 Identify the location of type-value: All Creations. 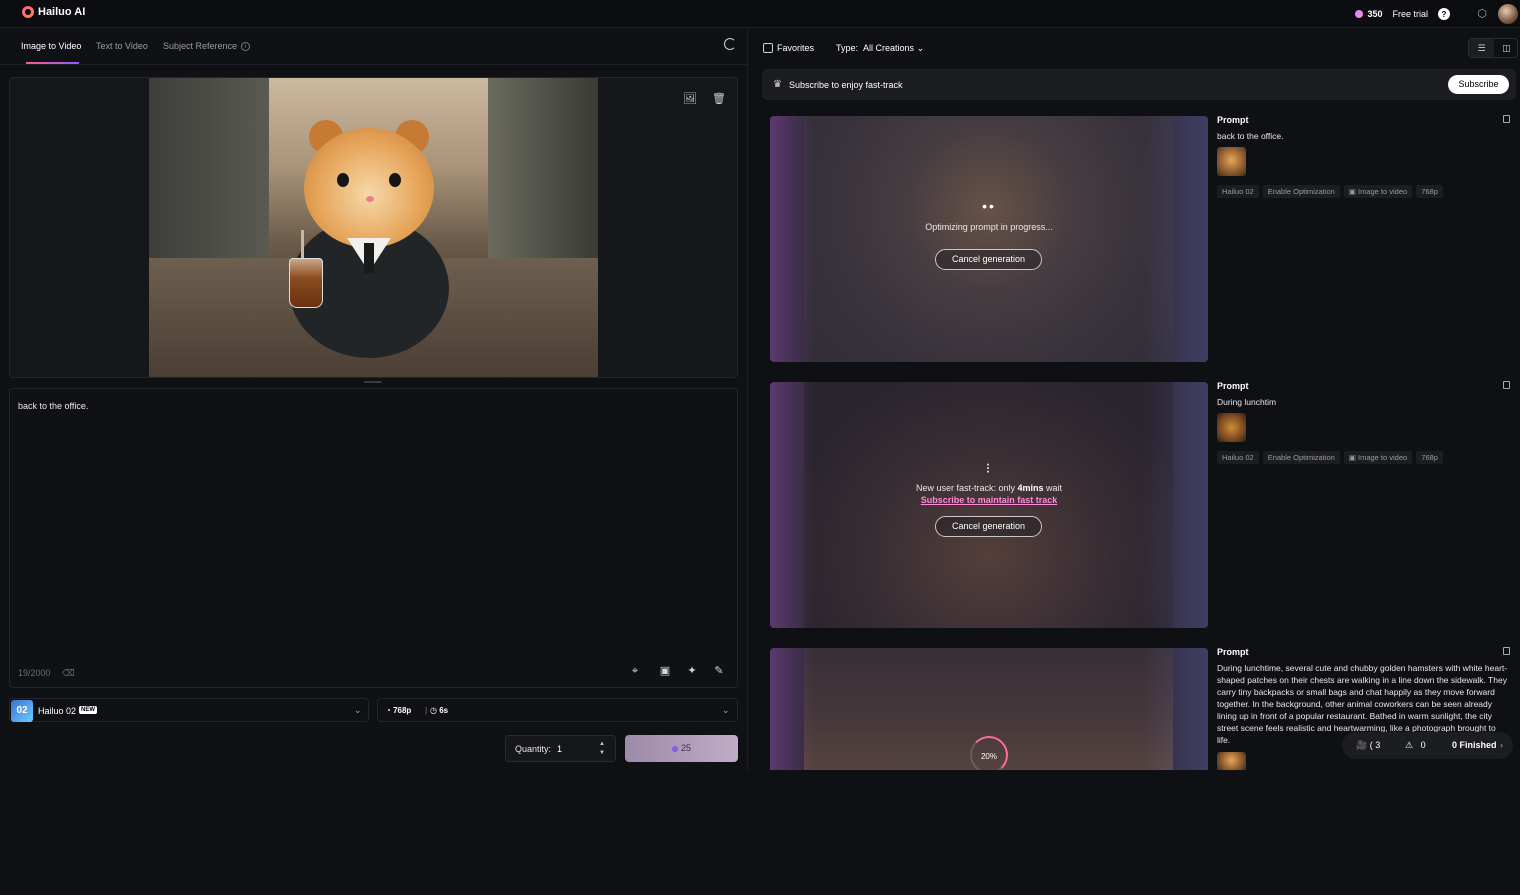
(889, 48).